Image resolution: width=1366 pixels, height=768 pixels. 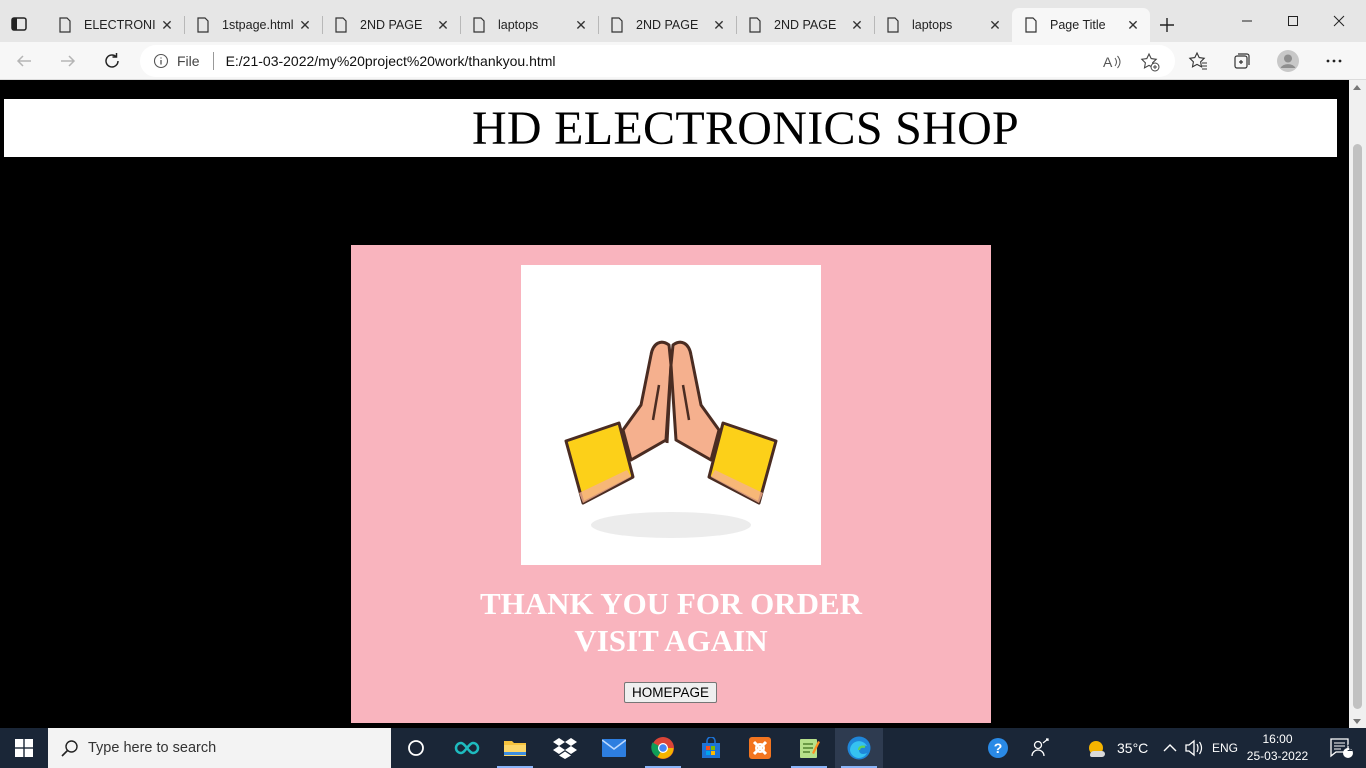 I want to click on microsoft-store-button, so click(x=711, y=748).